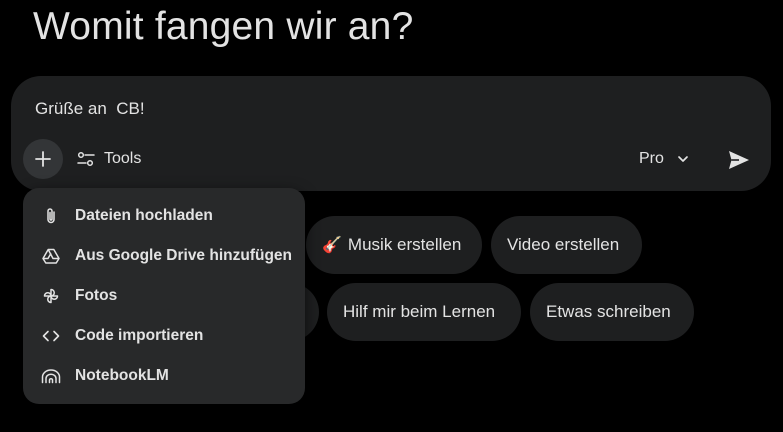 The height and width of the screenshot is (432, 783). I want to click on notebooklm-icon, so click(51, 376).